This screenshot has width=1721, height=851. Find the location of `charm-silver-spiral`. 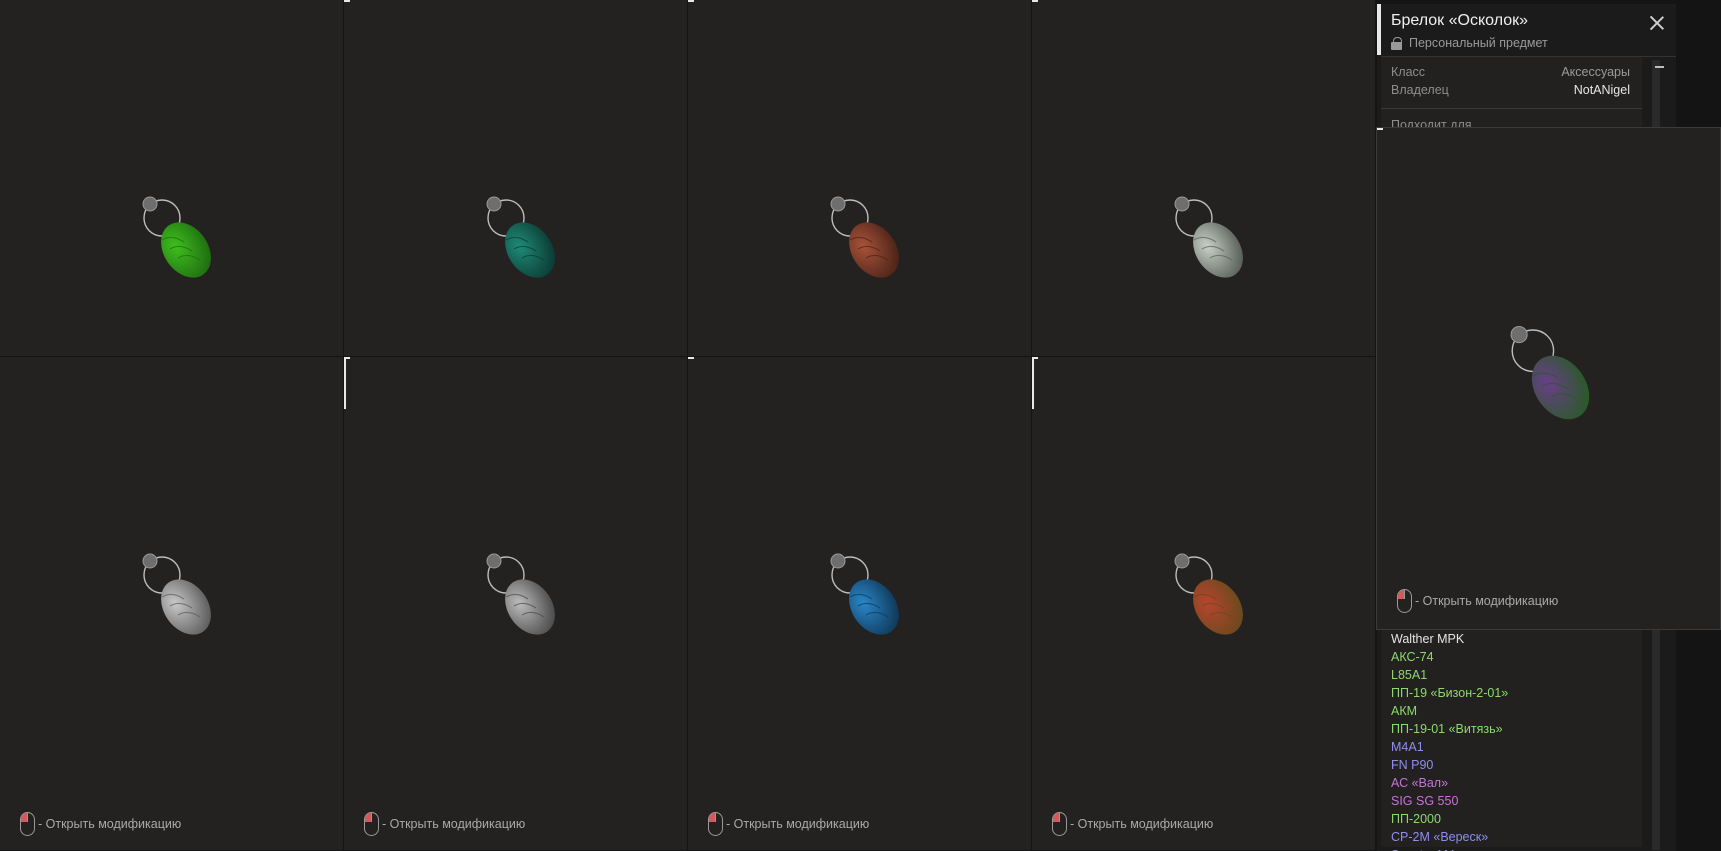

charm-silver-spiral is located at coordinates (186, 607).